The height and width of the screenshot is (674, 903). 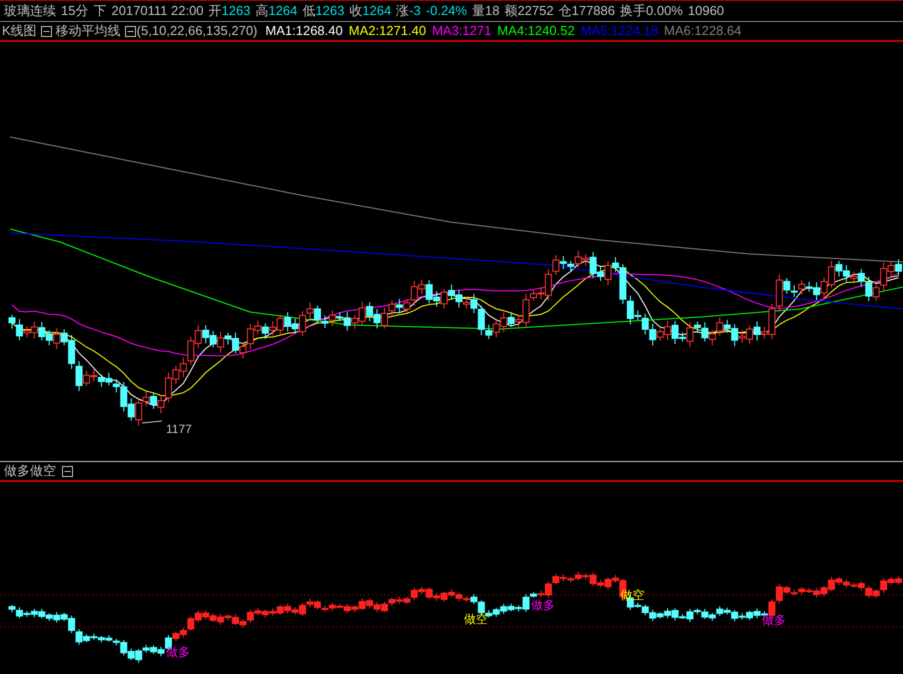 What do you see at coordinates (323, 11) in the screenshot?
I see `quote-field: 低1263` at bounding box center [323, 11].